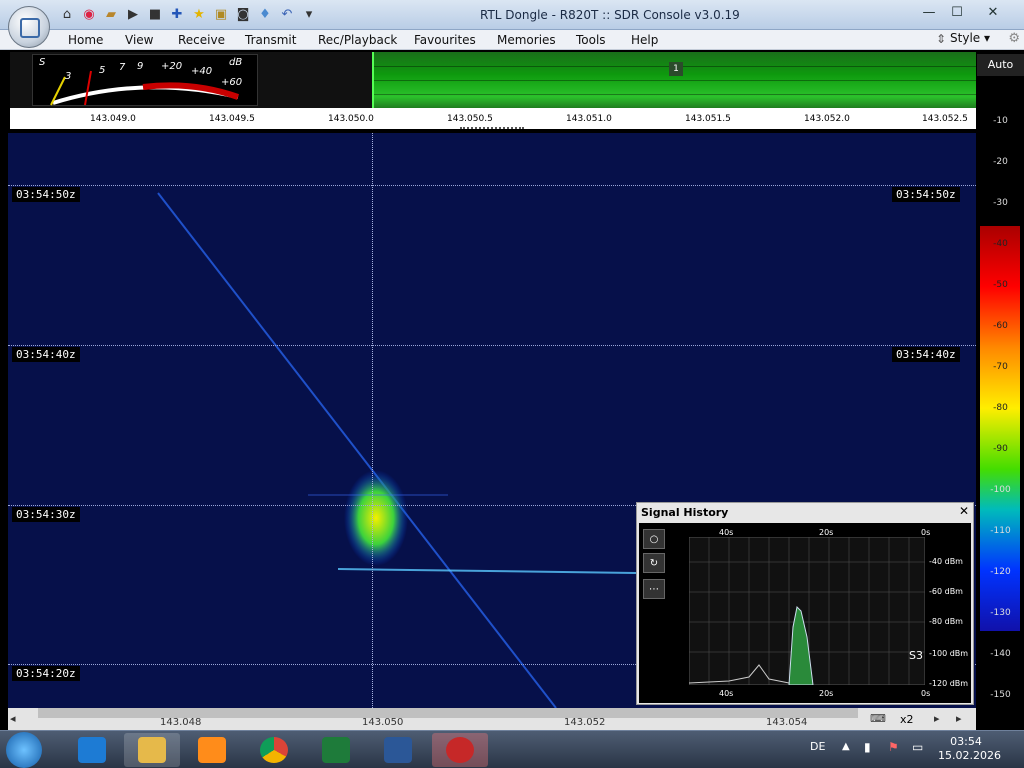 The image size is (1024, 768). What do you see at coordinates (201, 40) in the screenshot?
I see `tab-receive: Receive` at bounding box center [201, 40].